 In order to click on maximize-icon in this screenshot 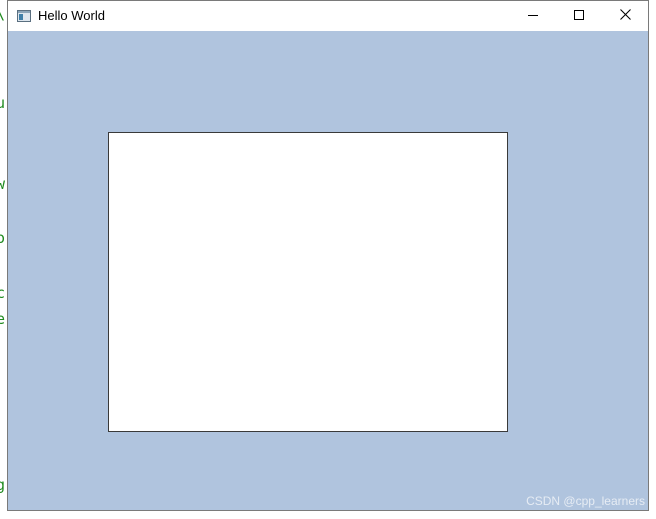, I will do `click(579, 16)`.